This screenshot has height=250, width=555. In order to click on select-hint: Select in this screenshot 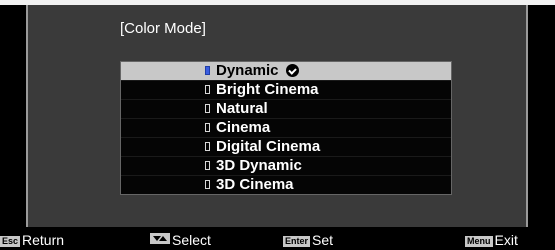, I will do `click(180, 240)`.